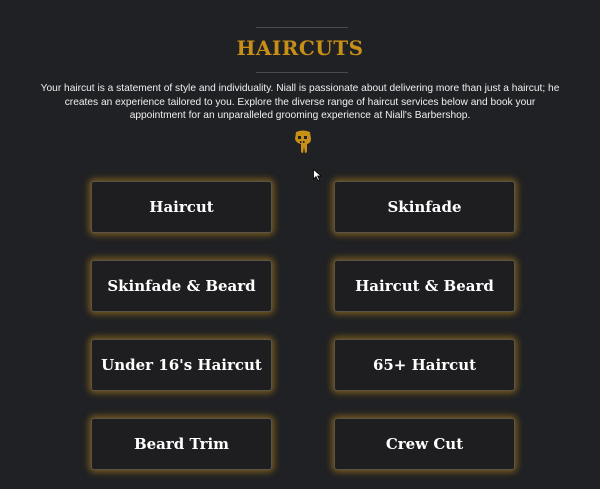 The width and height of the screenshot is (600, 489). Describe the element at coordinates (302, 72) in the screenshot. I see `title-divider-bottom` at that location.